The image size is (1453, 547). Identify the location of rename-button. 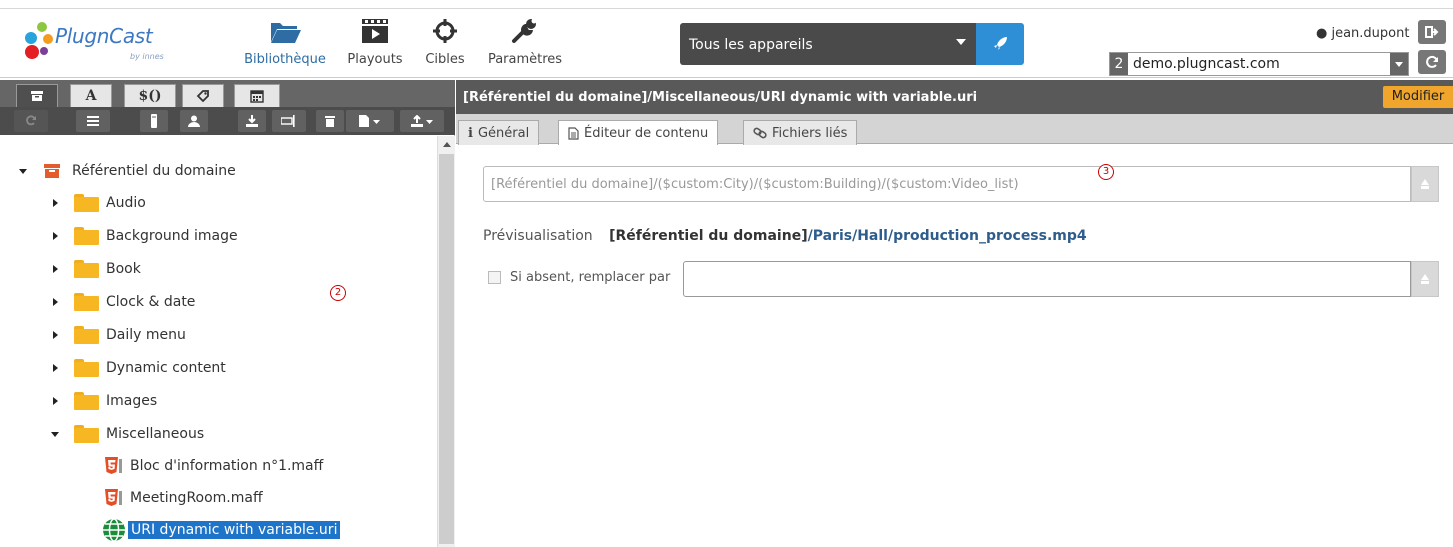
(289, 121).